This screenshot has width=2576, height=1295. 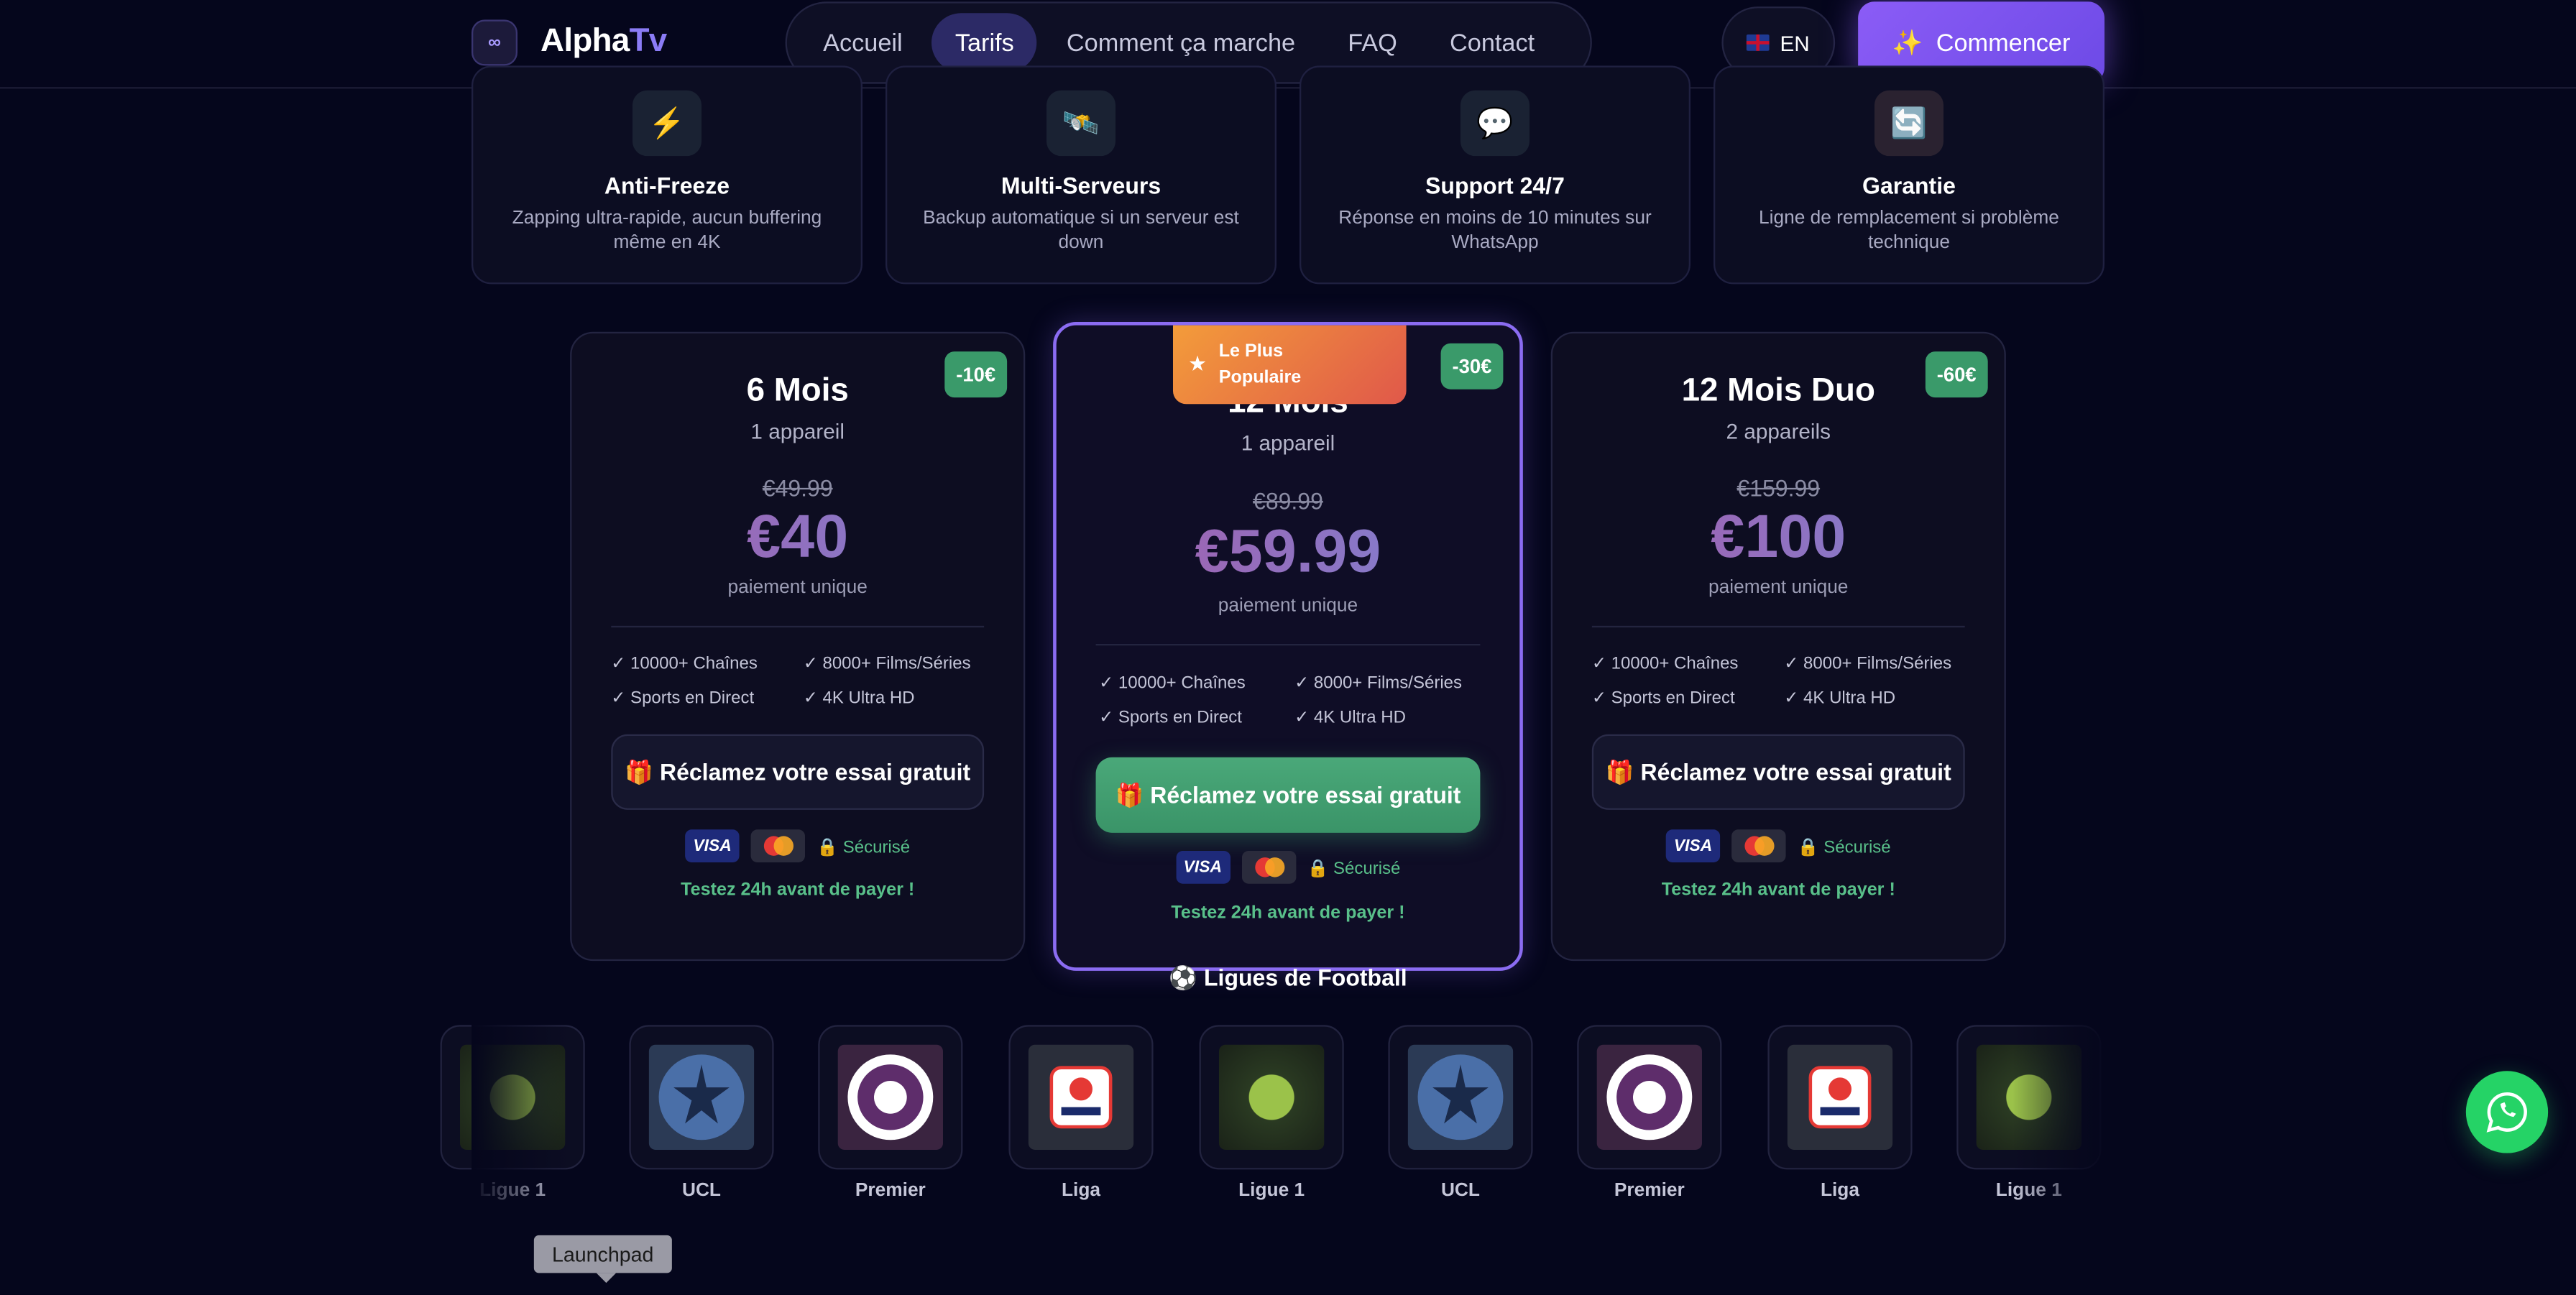 What do you see at coordinates (602, 1259) in the screenshot?
I see `launchpad-tooltip: Launchpad` at bounding box center [602, 1259].